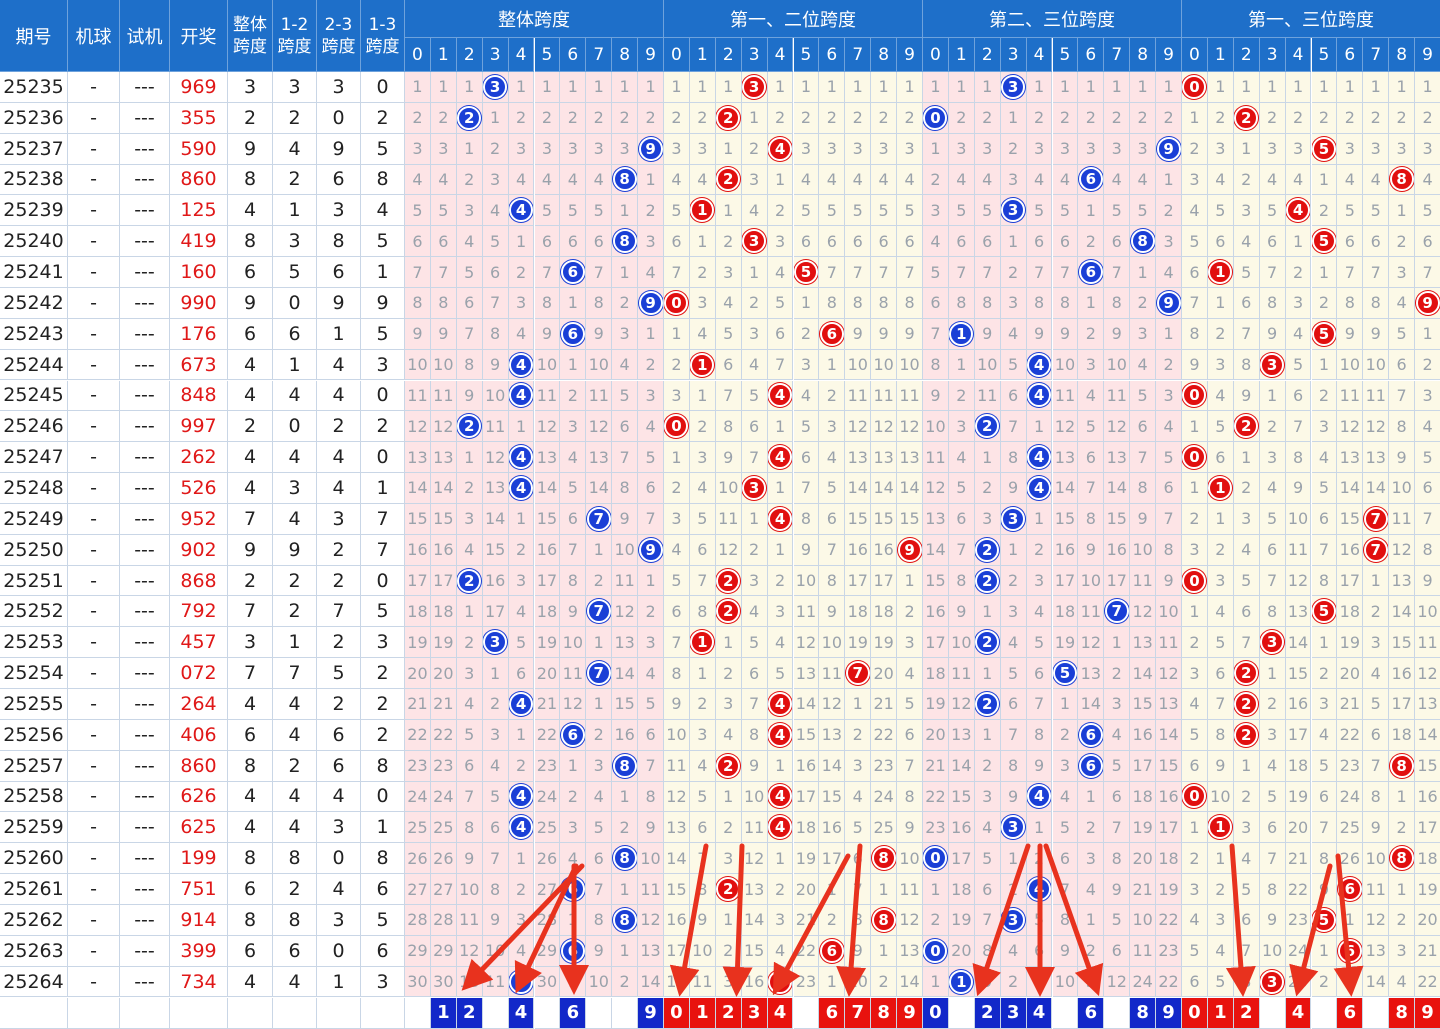 The image size is (1440, 1029). I want to click on row-s3: 9, so click(383, 303).